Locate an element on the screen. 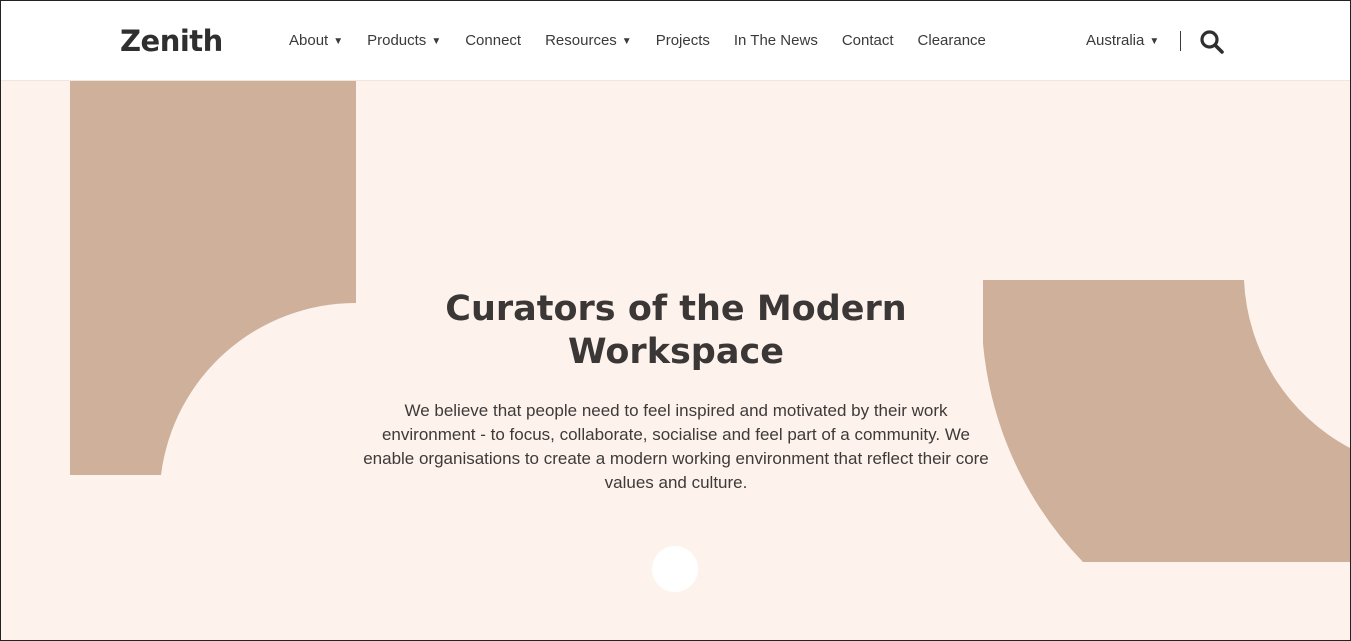 The height and width of the screenshot is (641, 1351). nav-item-label: In The News is located at coordinates (775, 40).